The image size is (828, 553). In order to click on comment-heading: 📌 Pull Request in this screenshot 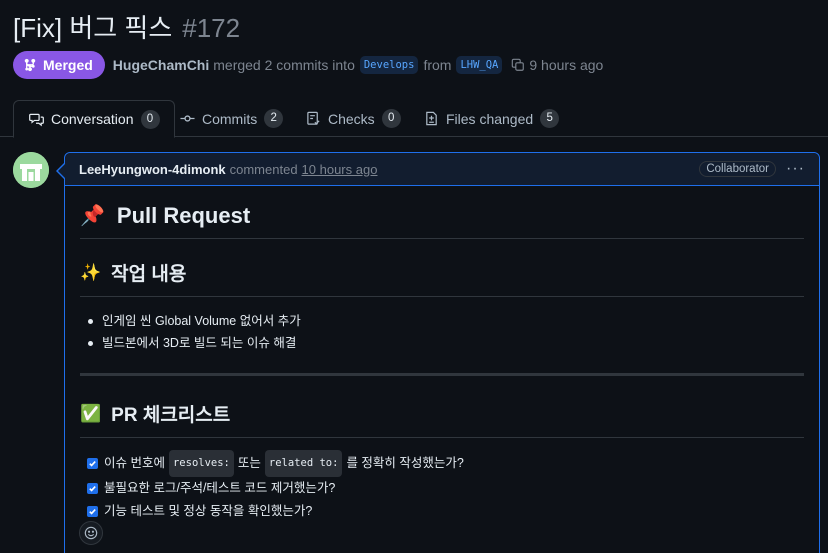, I will do `click(442, 216)`.